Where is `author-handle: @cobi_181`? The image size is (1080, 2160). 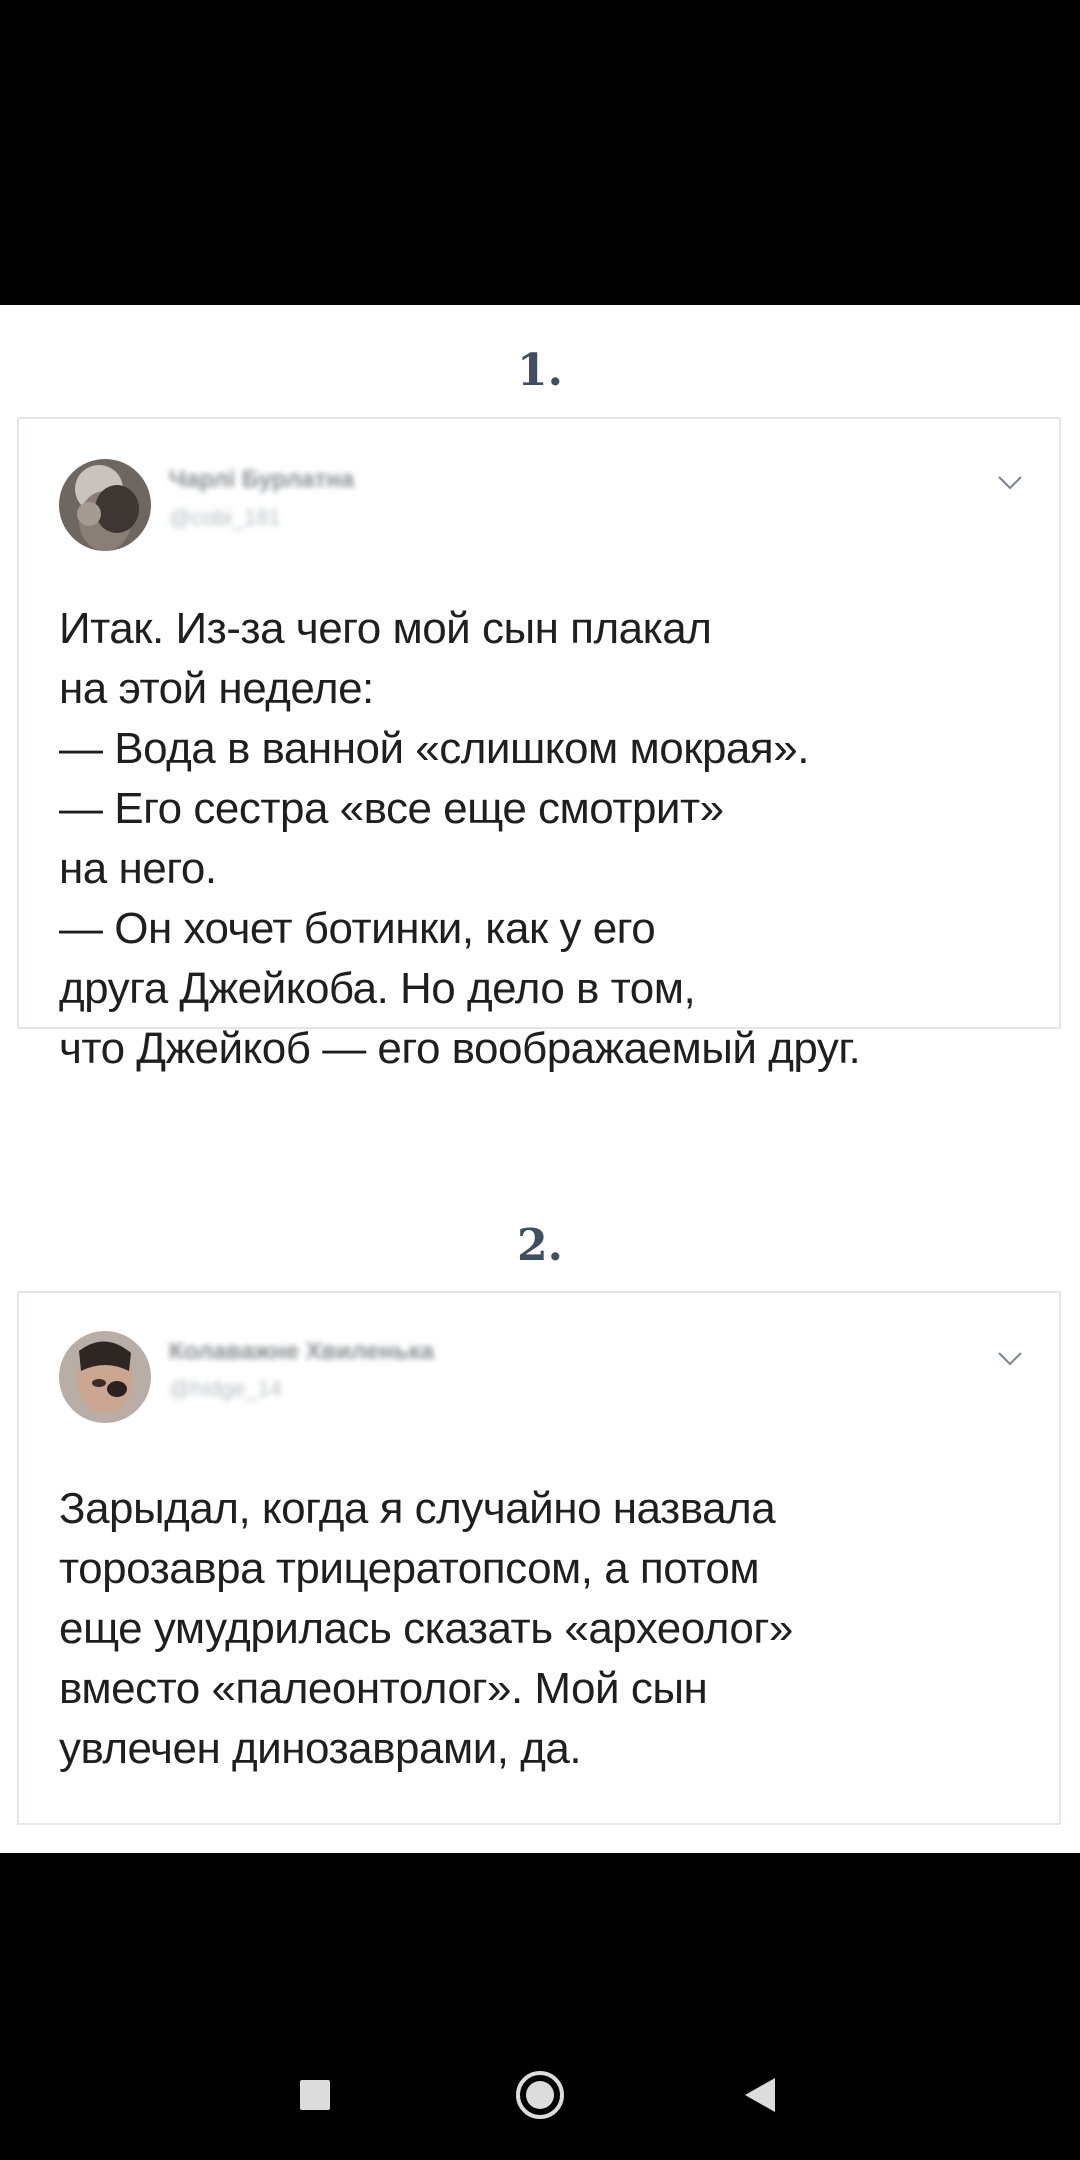 author-handle: @cobi_181 is located at coordinates (225, 517).